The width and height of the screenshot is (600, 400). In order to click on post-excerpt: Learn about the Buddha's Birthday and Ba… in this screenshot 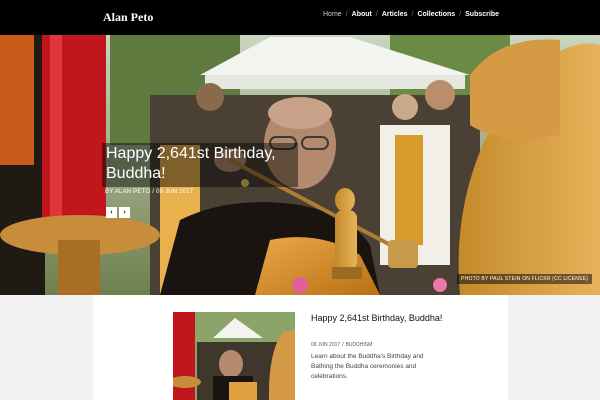, I will do `click(367, 366)`.